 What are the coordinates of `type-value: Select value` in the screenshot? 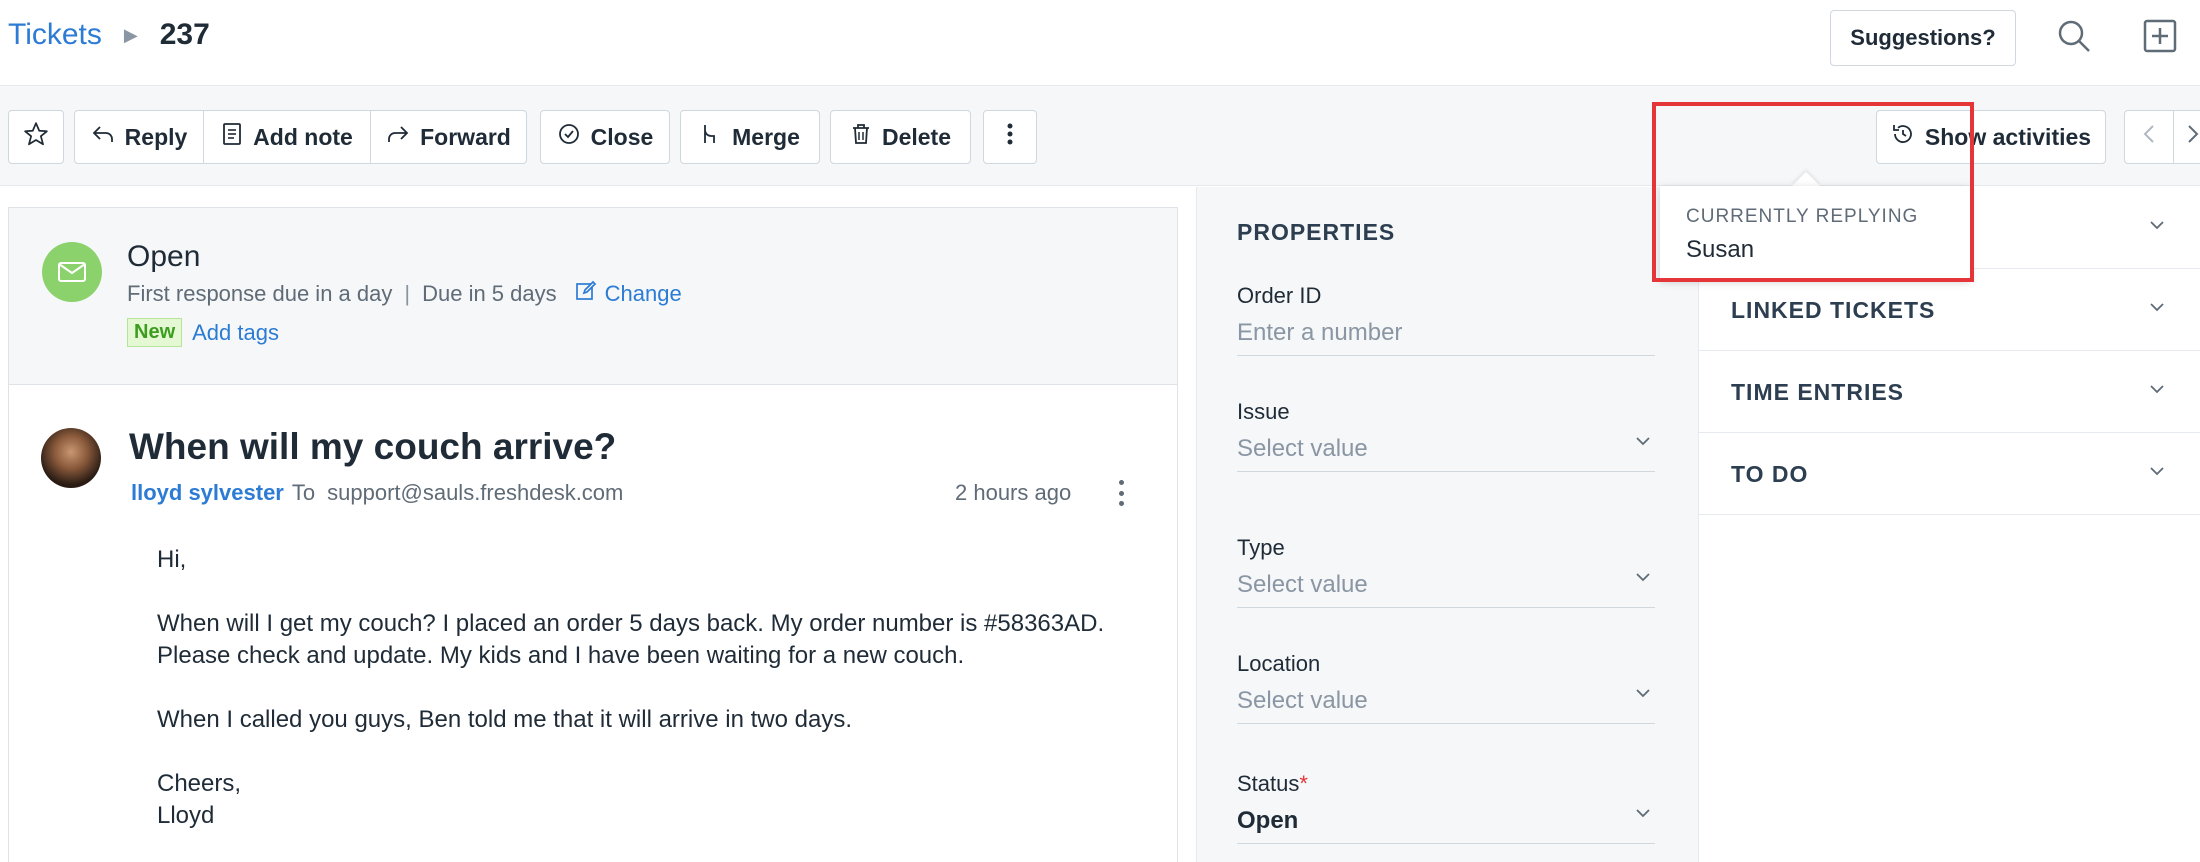 It's located at (1302, 584).